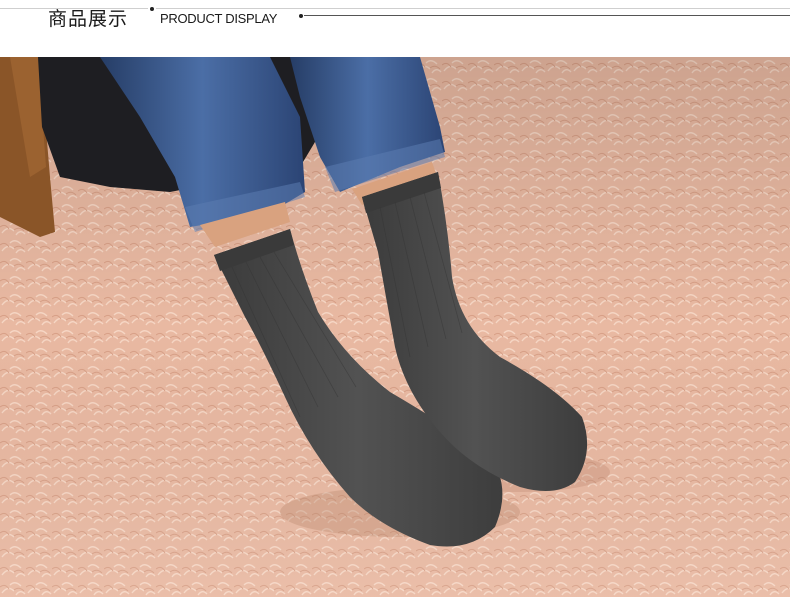  What do you see at coordinates (88, 19) in the screenshot?
I see `section-title-chinese: 商品展示` at bounding box center [88, 19].